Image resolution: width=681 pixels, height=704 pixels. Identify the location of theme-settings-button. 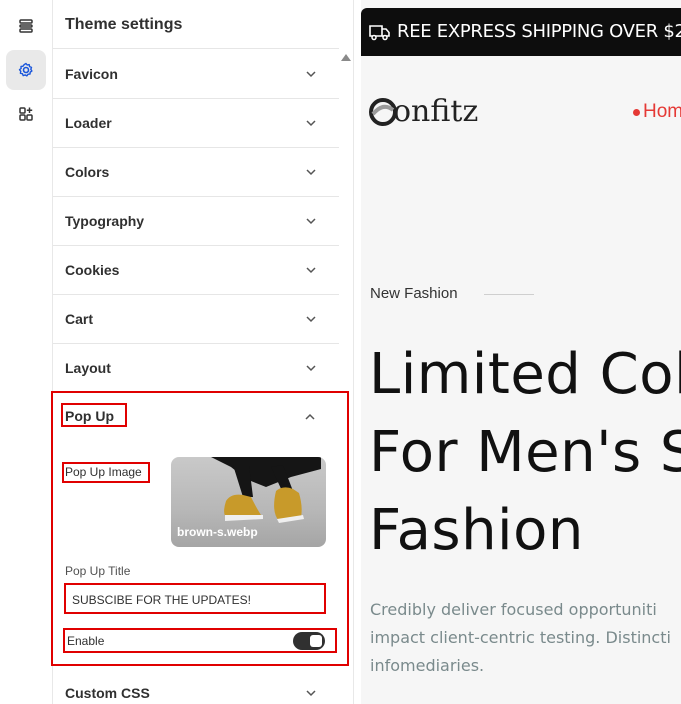
(26, 70).